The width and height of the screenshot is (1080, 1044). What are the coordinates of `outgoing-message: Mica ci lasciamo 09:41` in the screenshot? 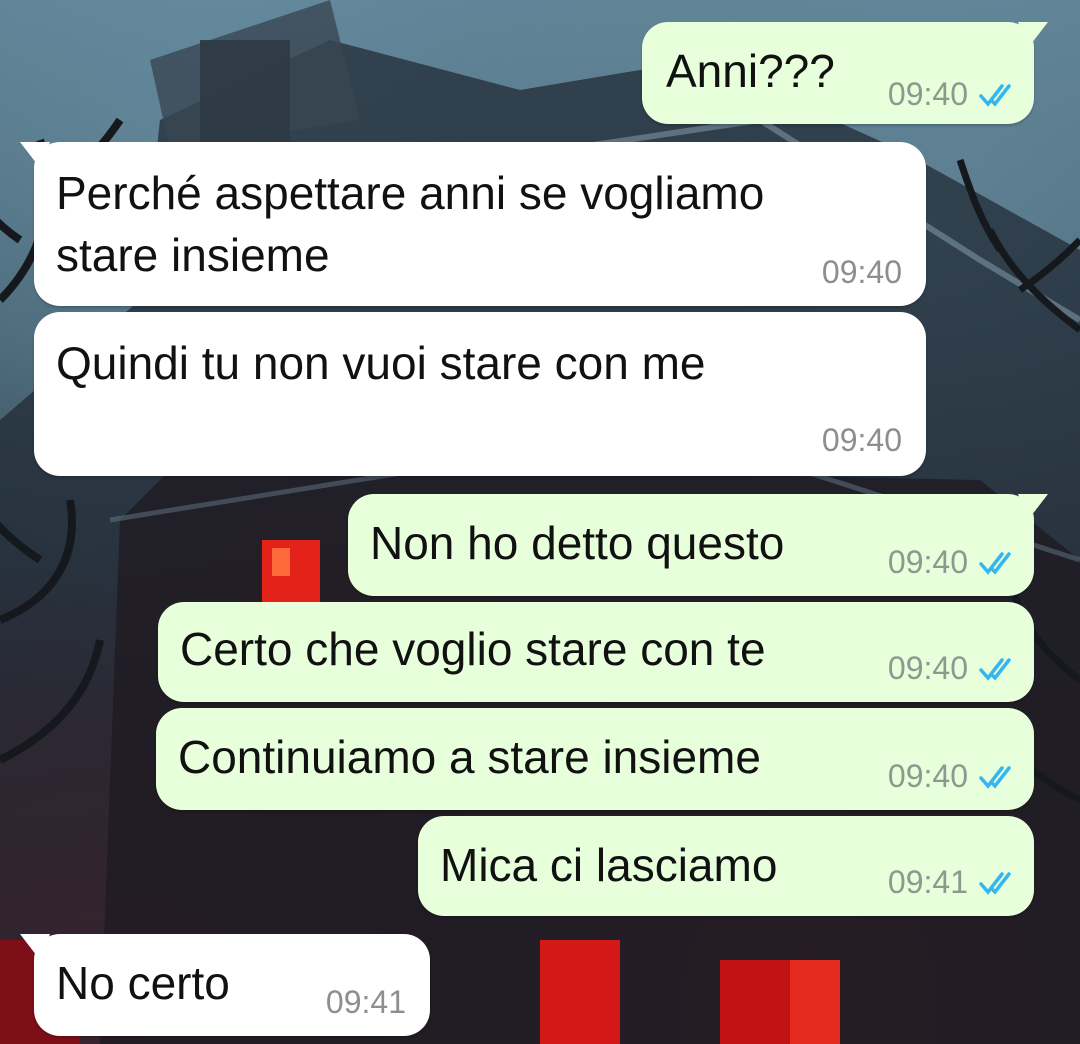 It's located at (726, 866).